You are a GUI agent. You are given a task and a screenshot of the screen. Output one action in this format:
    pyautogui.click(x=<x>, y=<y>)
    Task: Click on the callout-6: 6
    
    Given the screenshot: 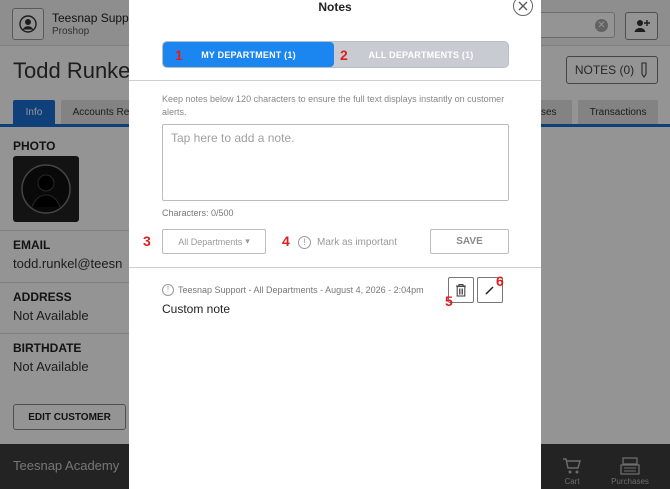 What is the action you would take?
    pyautogui.click(x=500, y=281)
    